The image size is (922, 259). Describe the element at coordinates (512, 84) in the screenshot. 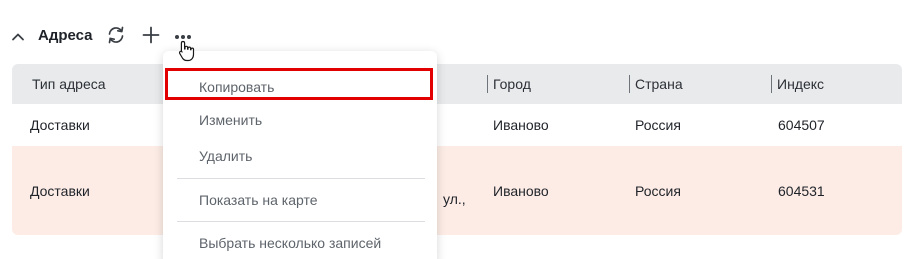

I see `column-header-city: Город` at that location.